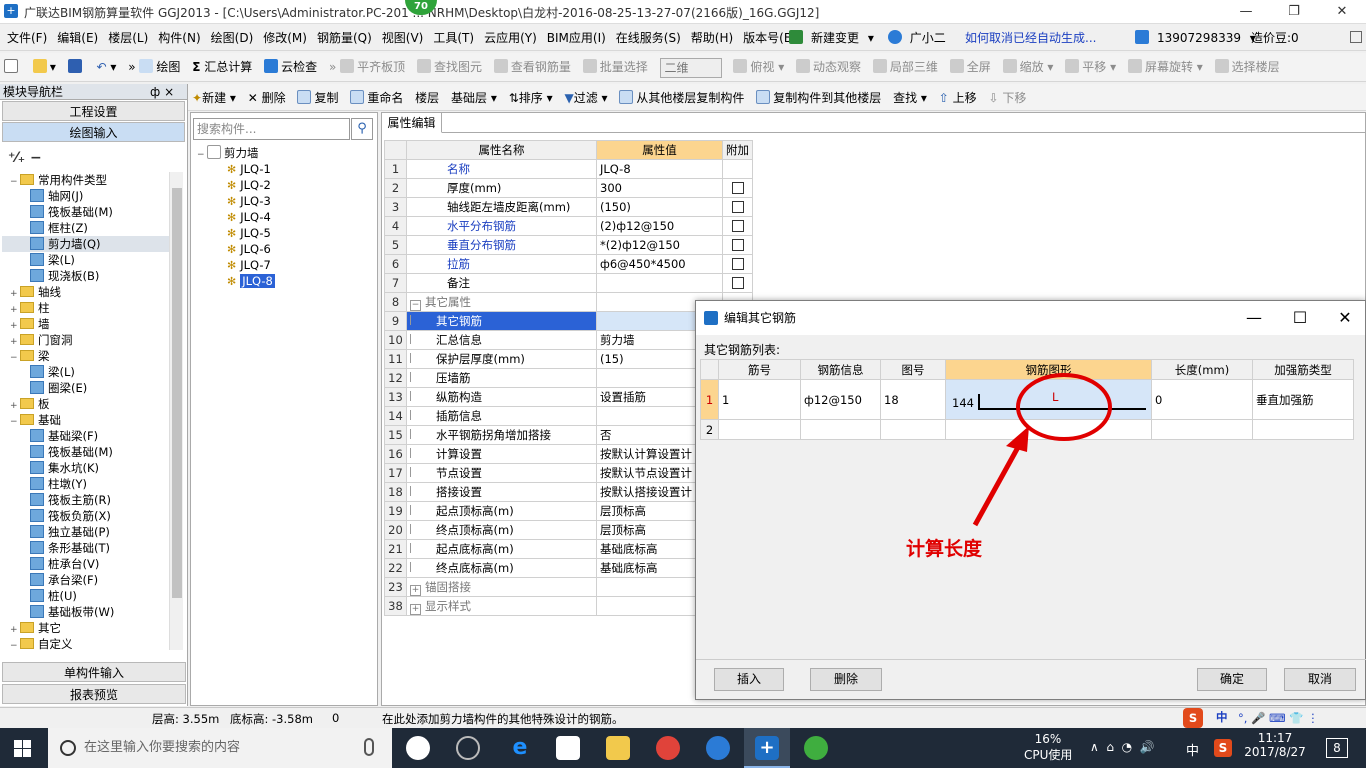 Image resolution: width=1366 pixels, height=768 pixels. Describe the element at coordinates (1294, 12) in the screenshot. I see `restore-icon: ❐` at that location.